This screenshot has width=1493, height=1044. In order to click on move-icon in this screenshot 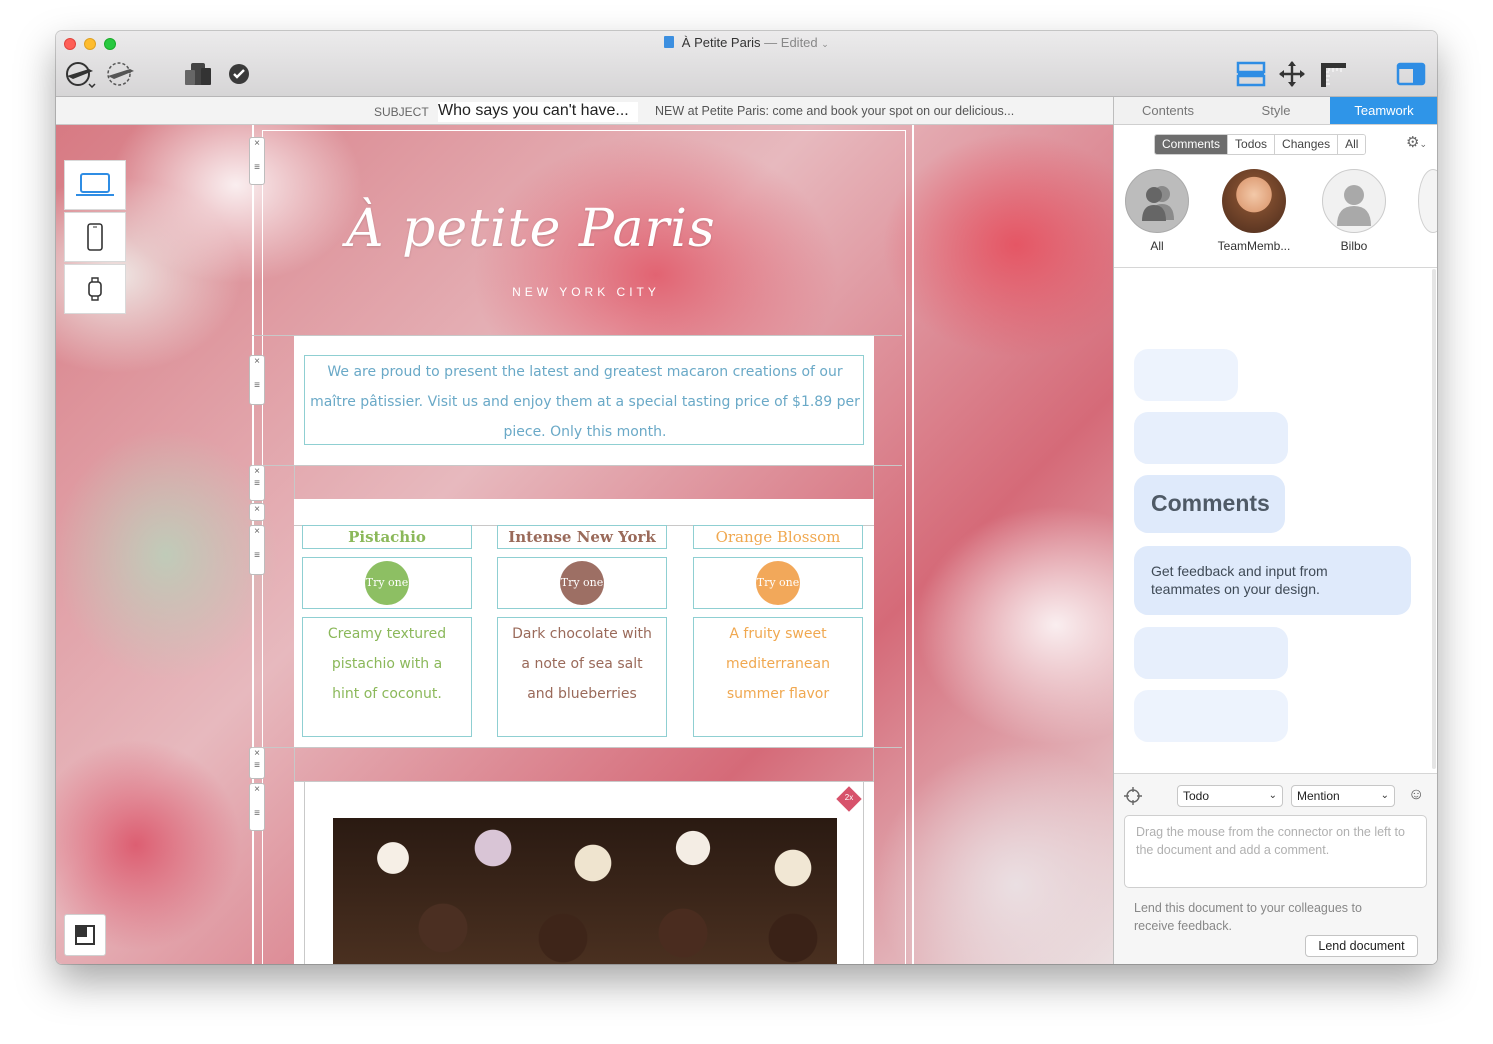, I will do `click(1292, 74)`.